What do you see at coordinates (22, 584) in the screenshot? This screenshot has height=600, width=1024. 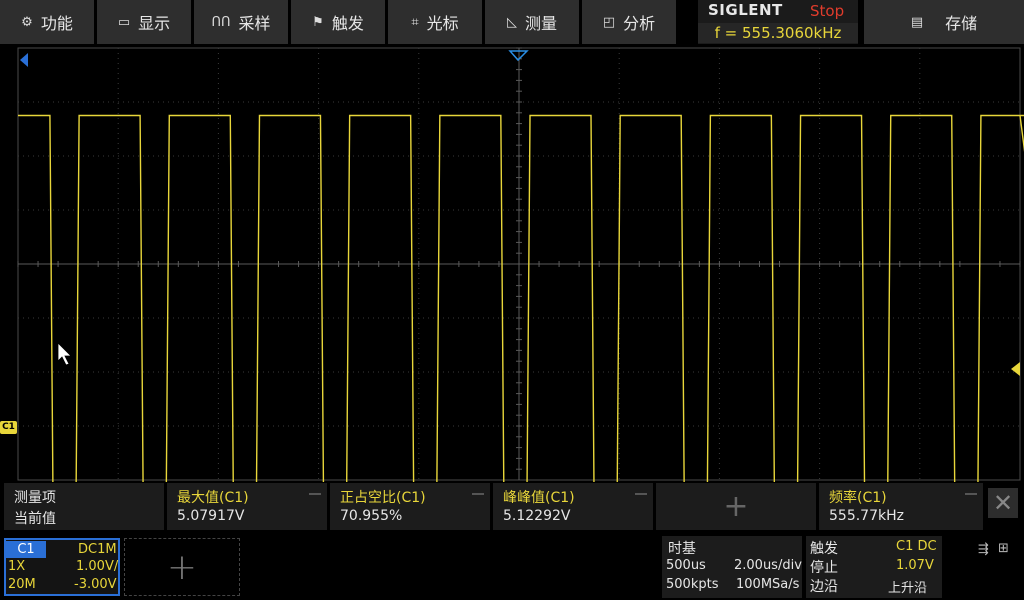 I see `channel-bandwidth: 20M` at bounding box center [22, 584].